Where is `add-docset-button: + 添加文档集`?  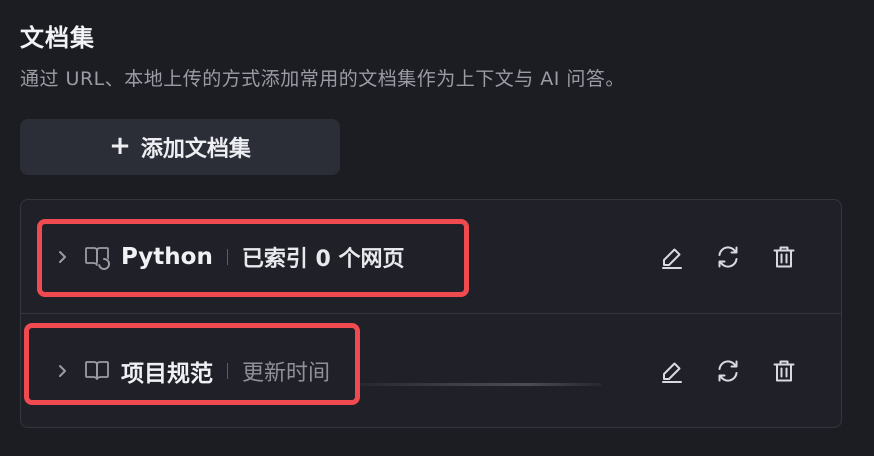 add-docset-button: + 添加文档集 is located at coordinates (180, 147).